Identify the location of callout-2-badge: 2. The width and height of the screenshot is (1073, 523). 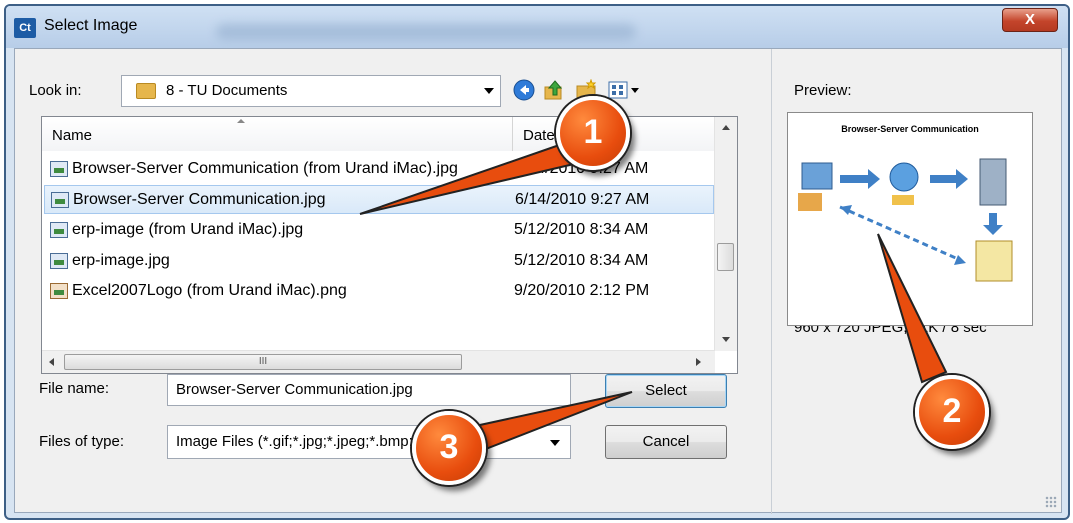
(952, 412).